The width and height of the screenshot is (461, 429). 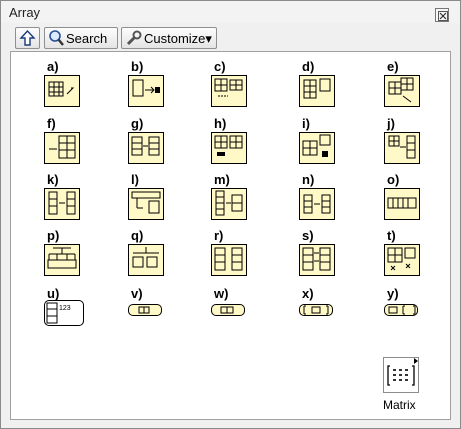 I want to click on palette-item-letter: v), so click(x=137, y=293).